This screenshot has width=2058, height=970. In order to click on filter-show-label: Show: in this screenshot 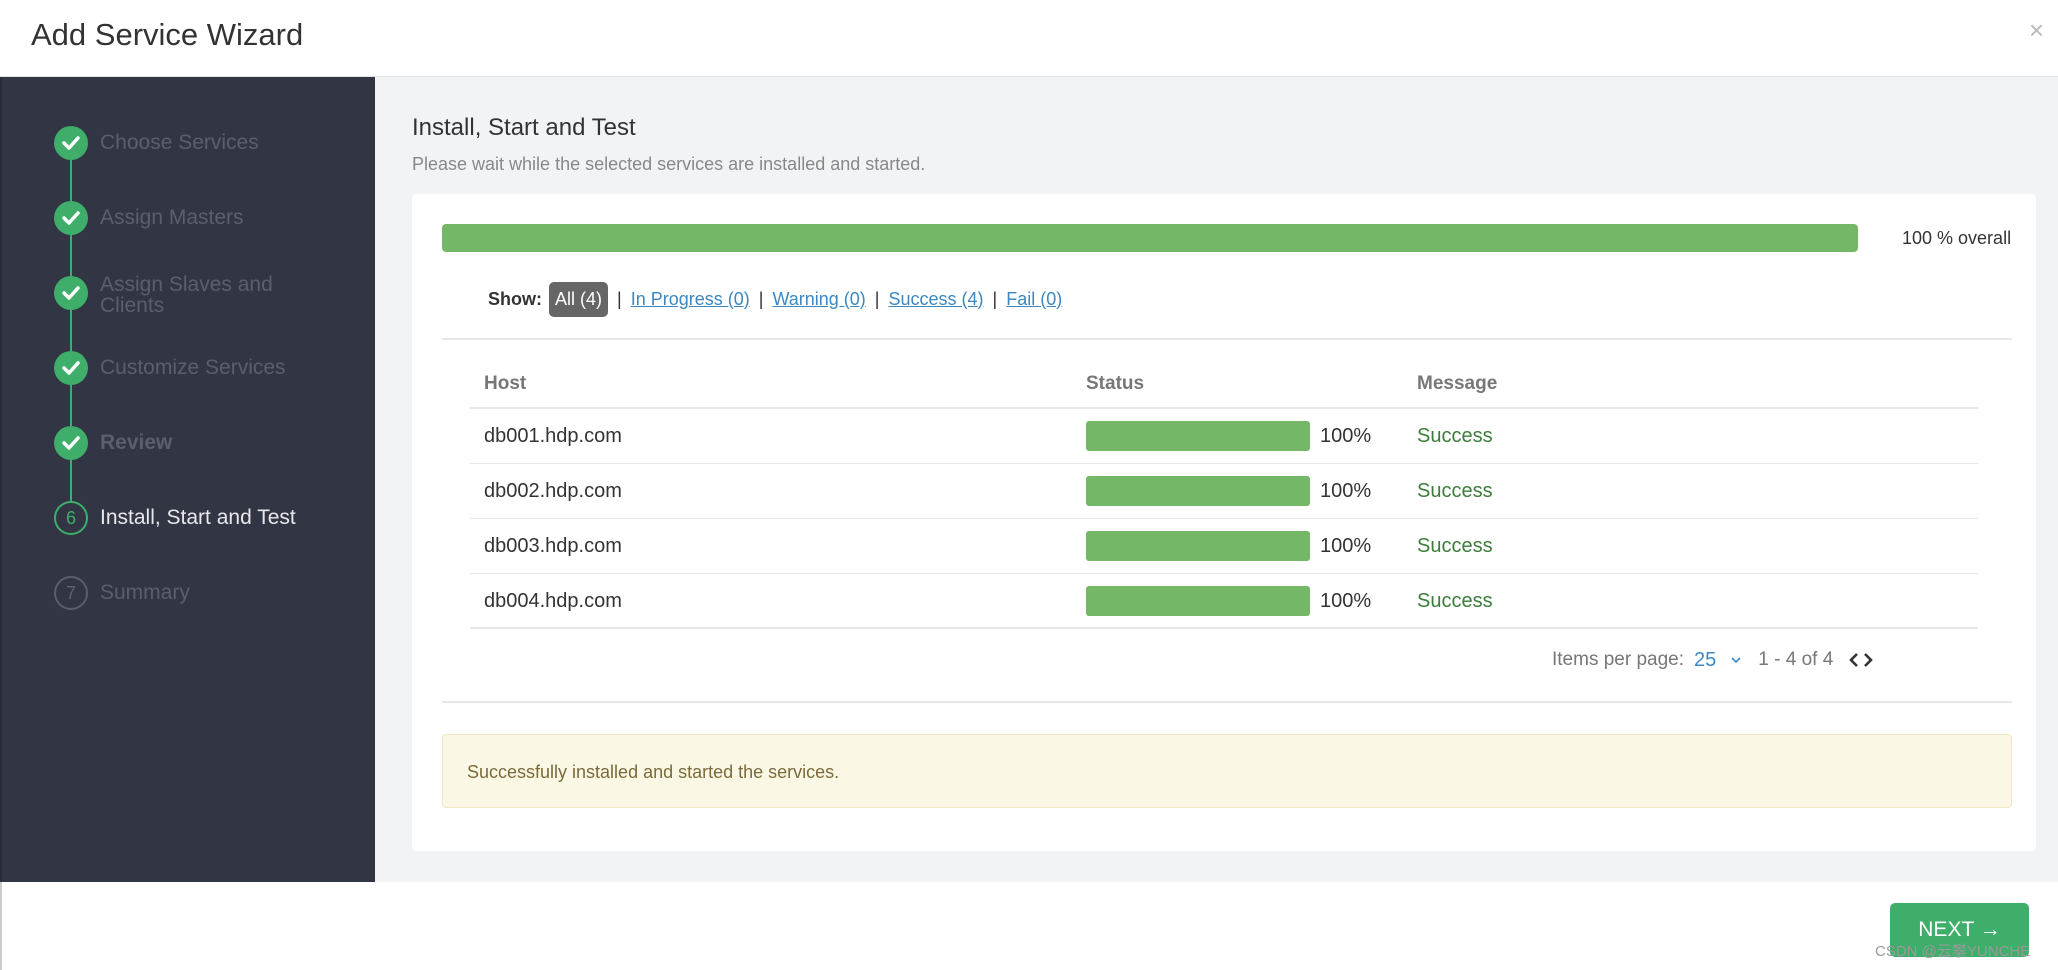, I will do `click(515, 298)`.